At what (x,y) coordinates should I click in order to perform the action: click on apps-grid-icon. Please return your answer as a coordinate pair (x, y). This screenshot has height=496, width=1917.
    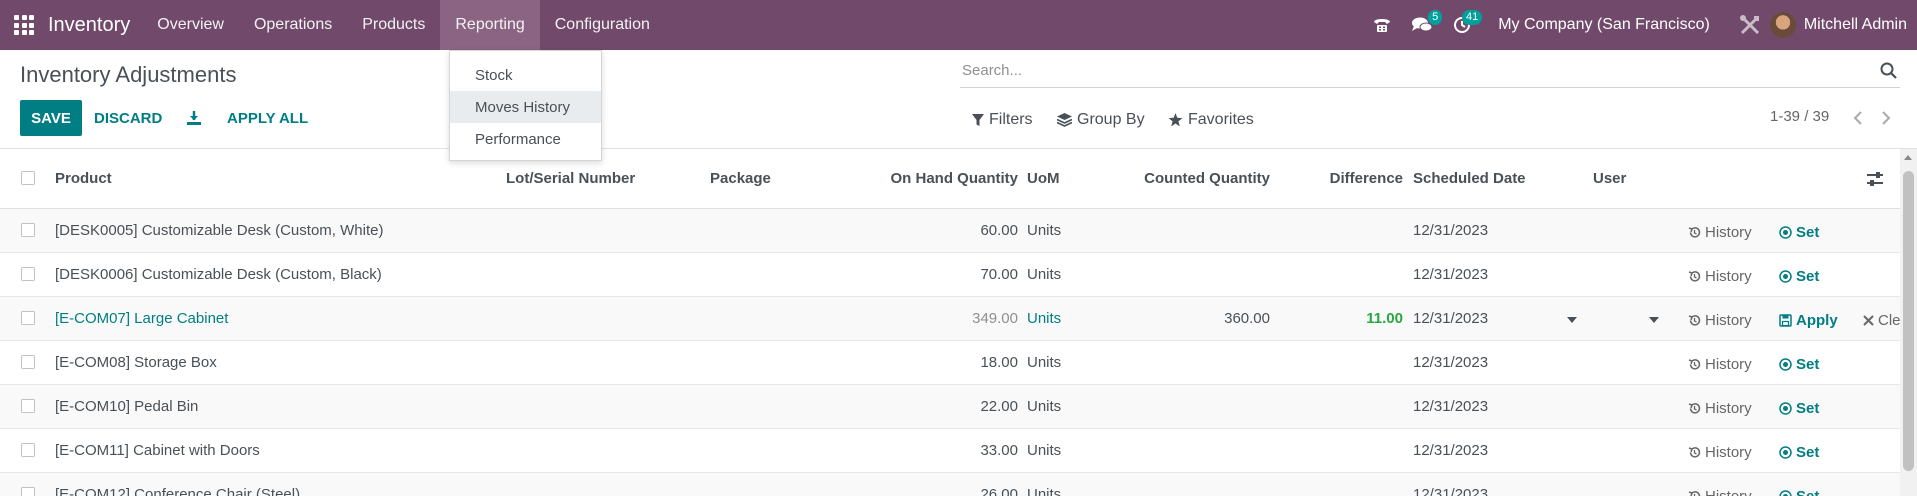
    Looking at the image, I should click on (24, 25).